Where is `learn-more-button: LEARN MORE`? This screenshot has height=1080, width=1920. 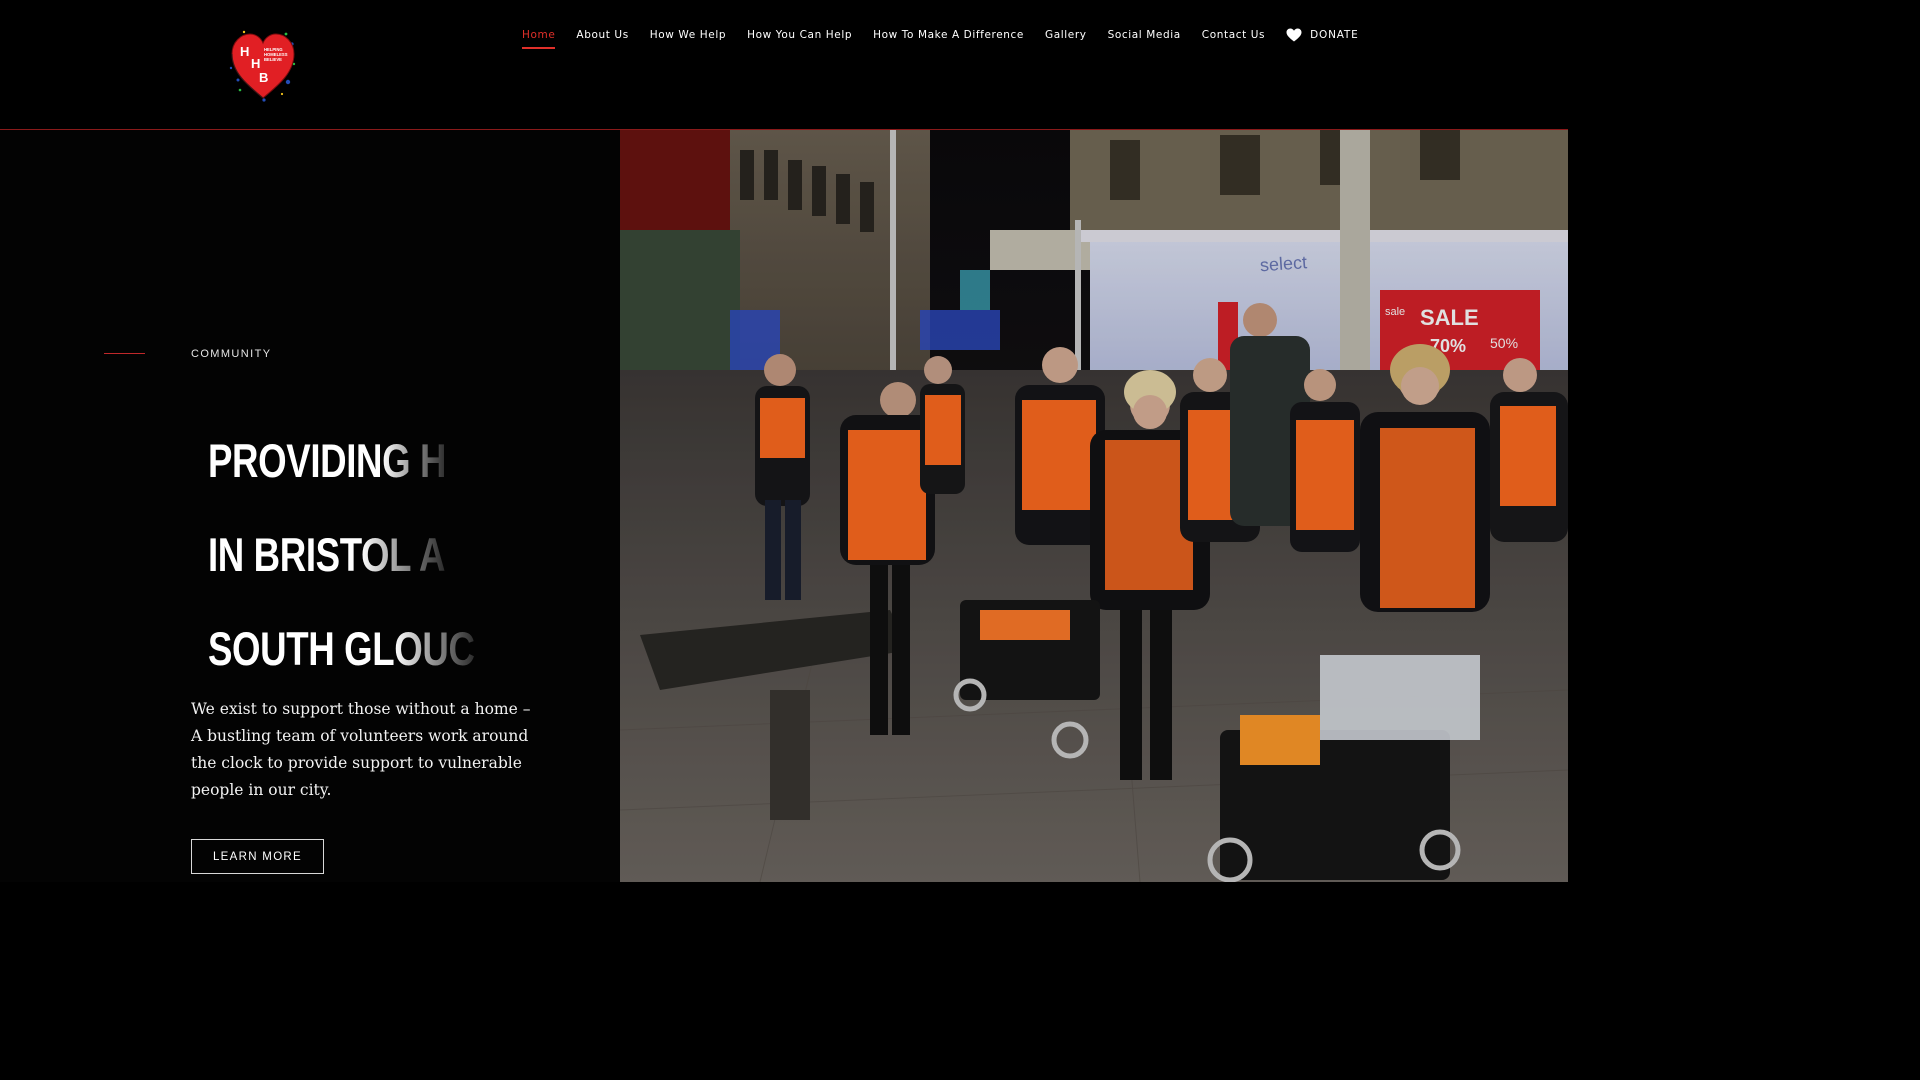
learn-more-button: LEARN MORE is located at coordinates (257, 856).